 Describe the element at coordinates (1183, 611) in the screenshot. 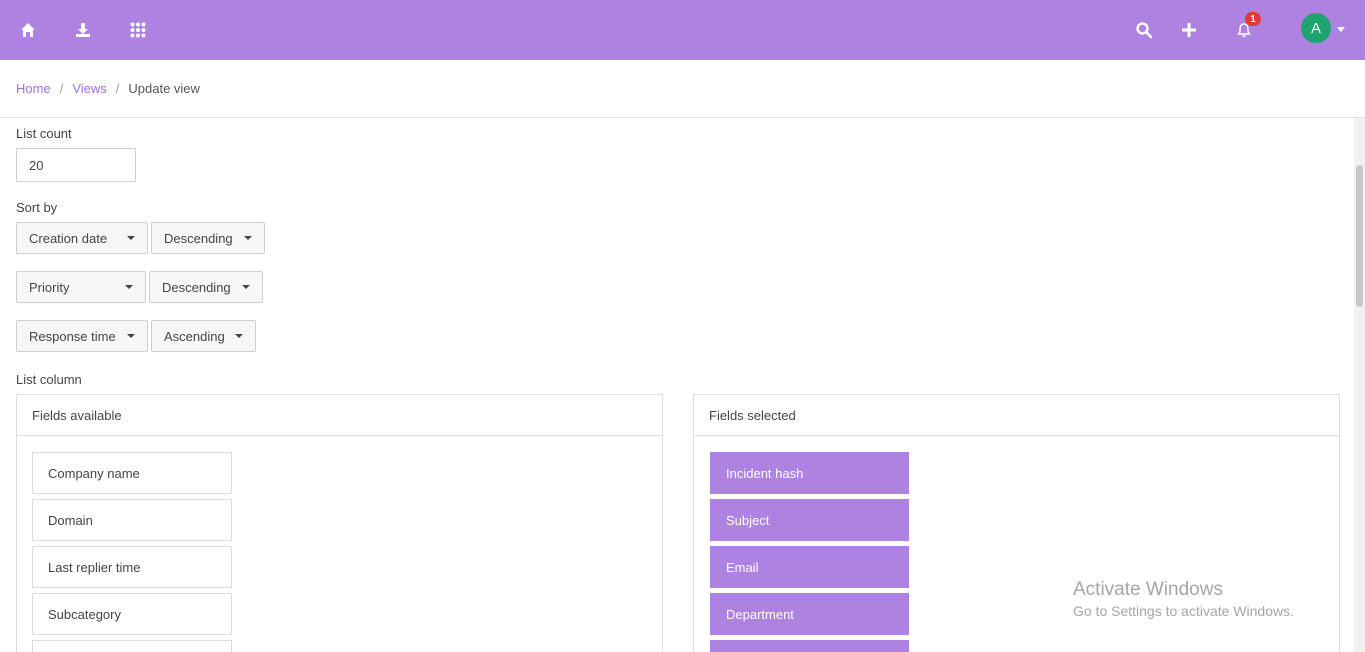

I see `activate-windows-subtitle: Go to Settings to activate Windows.` at that location.